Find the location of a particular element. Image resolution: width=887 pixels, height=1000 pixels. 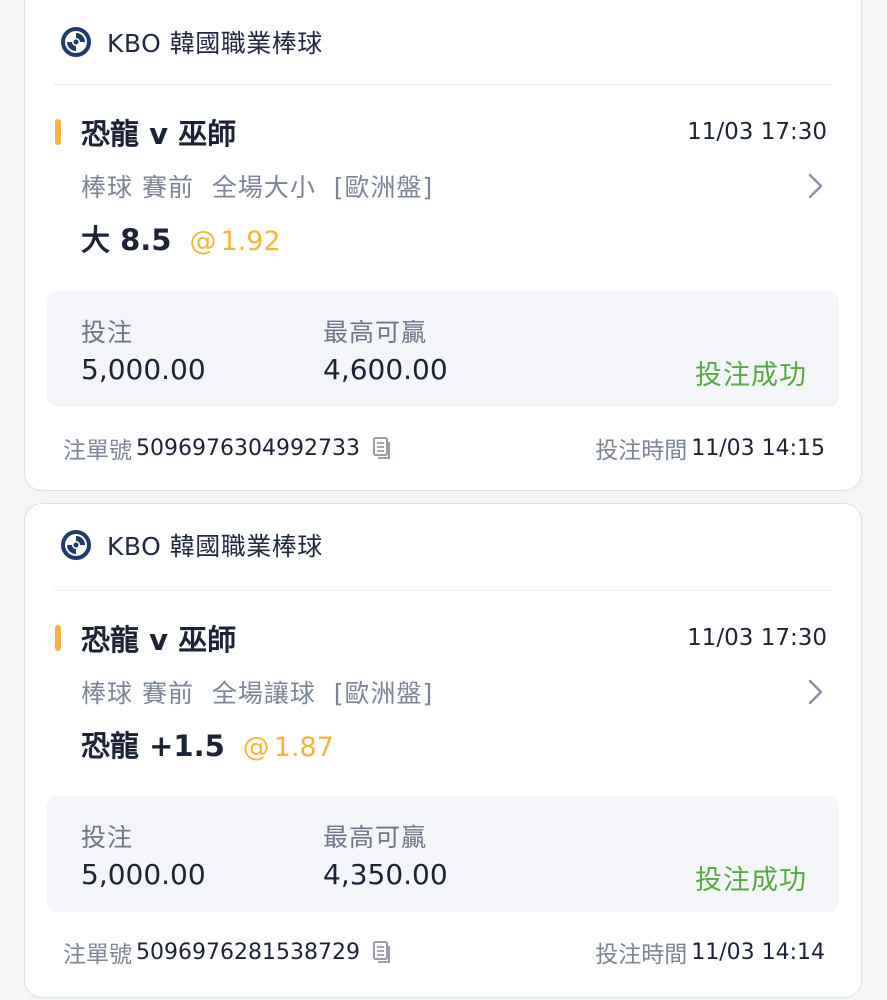

max-win-column: 最高可贏 4,350.00 is located at coordinates (385, 854).